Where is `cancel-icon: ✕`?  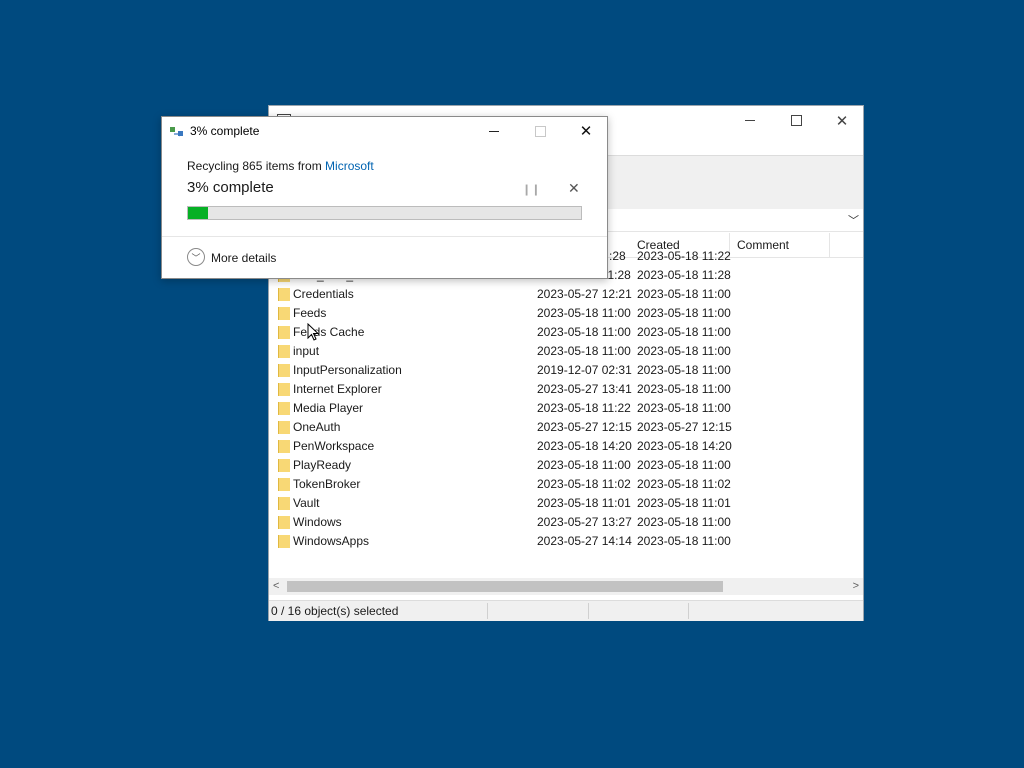 cancel-icon: ✕ is located at coordinates (574, 188).